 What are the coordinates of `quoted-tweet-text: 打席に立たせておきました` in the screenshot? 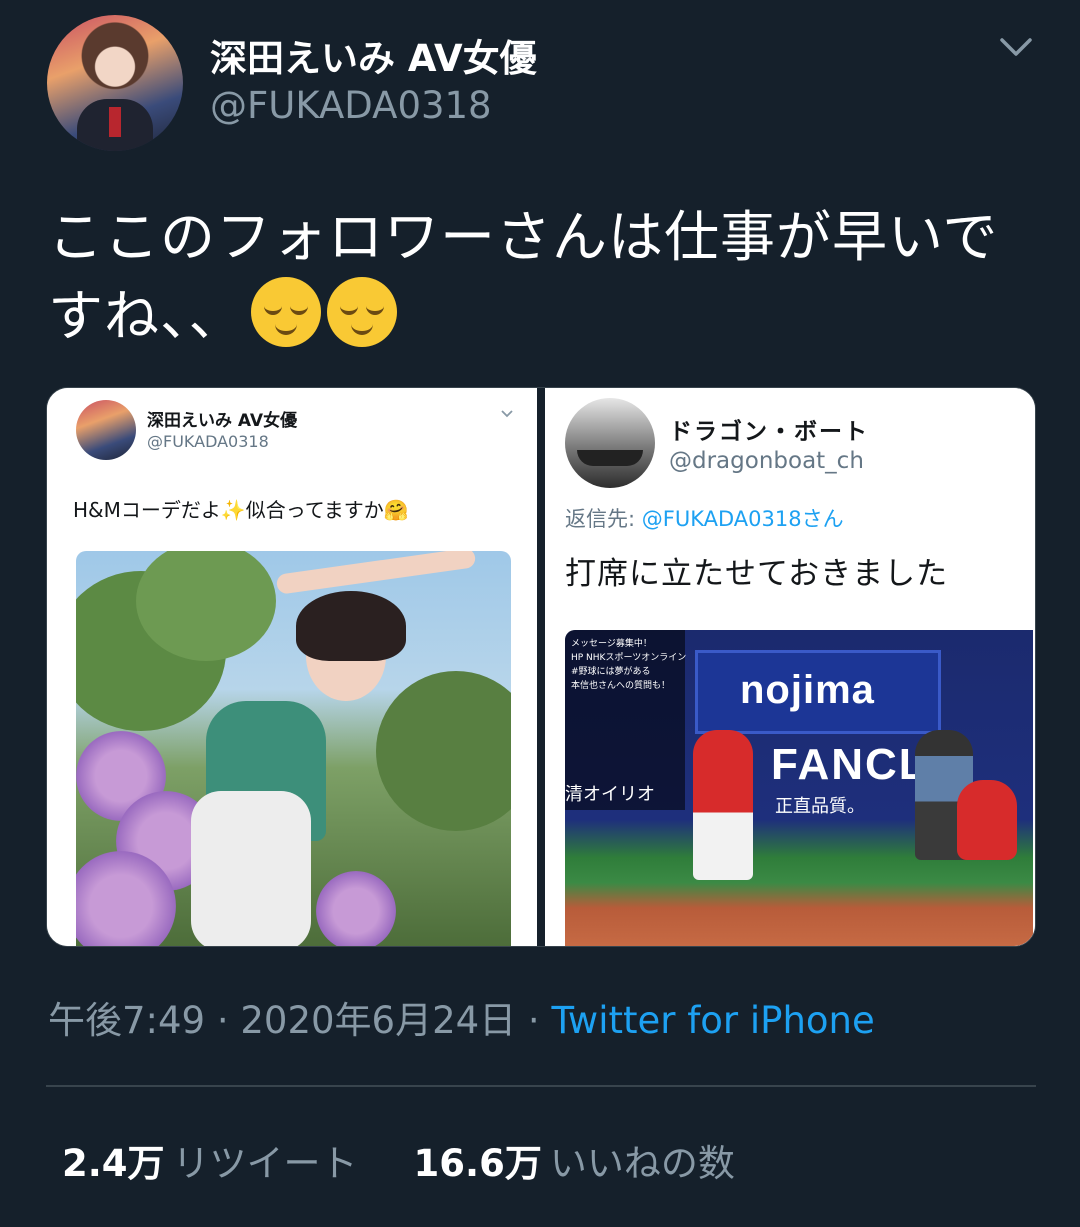 It's located at (757, 574).